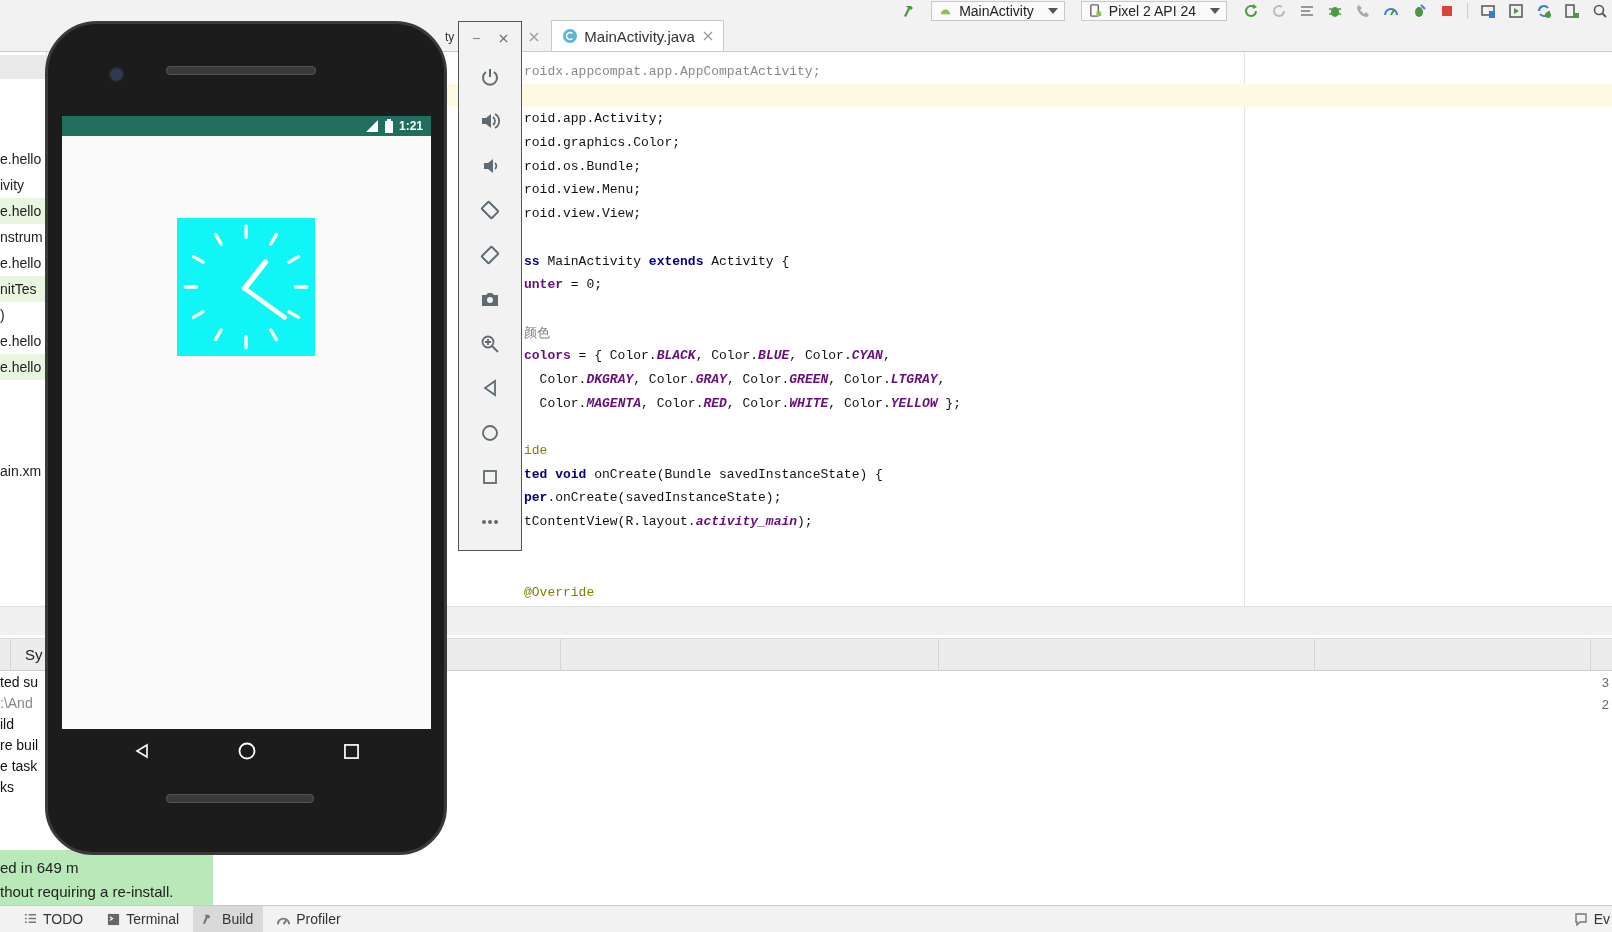 The image size is (1612, 932). What do you see at coordinates (351, 751) in the screenshot?
I see `recents-icon` at bounding box center [351, 751].